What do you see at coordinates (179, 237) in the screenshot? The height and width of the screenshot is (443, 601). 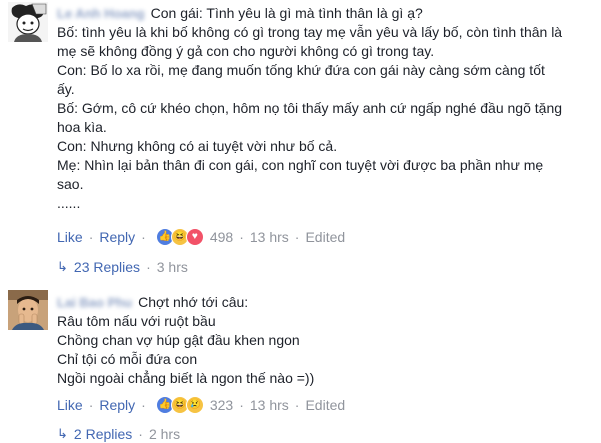 I see `reactions: 👍 😆 ♥` at bounding box center [179, 237].